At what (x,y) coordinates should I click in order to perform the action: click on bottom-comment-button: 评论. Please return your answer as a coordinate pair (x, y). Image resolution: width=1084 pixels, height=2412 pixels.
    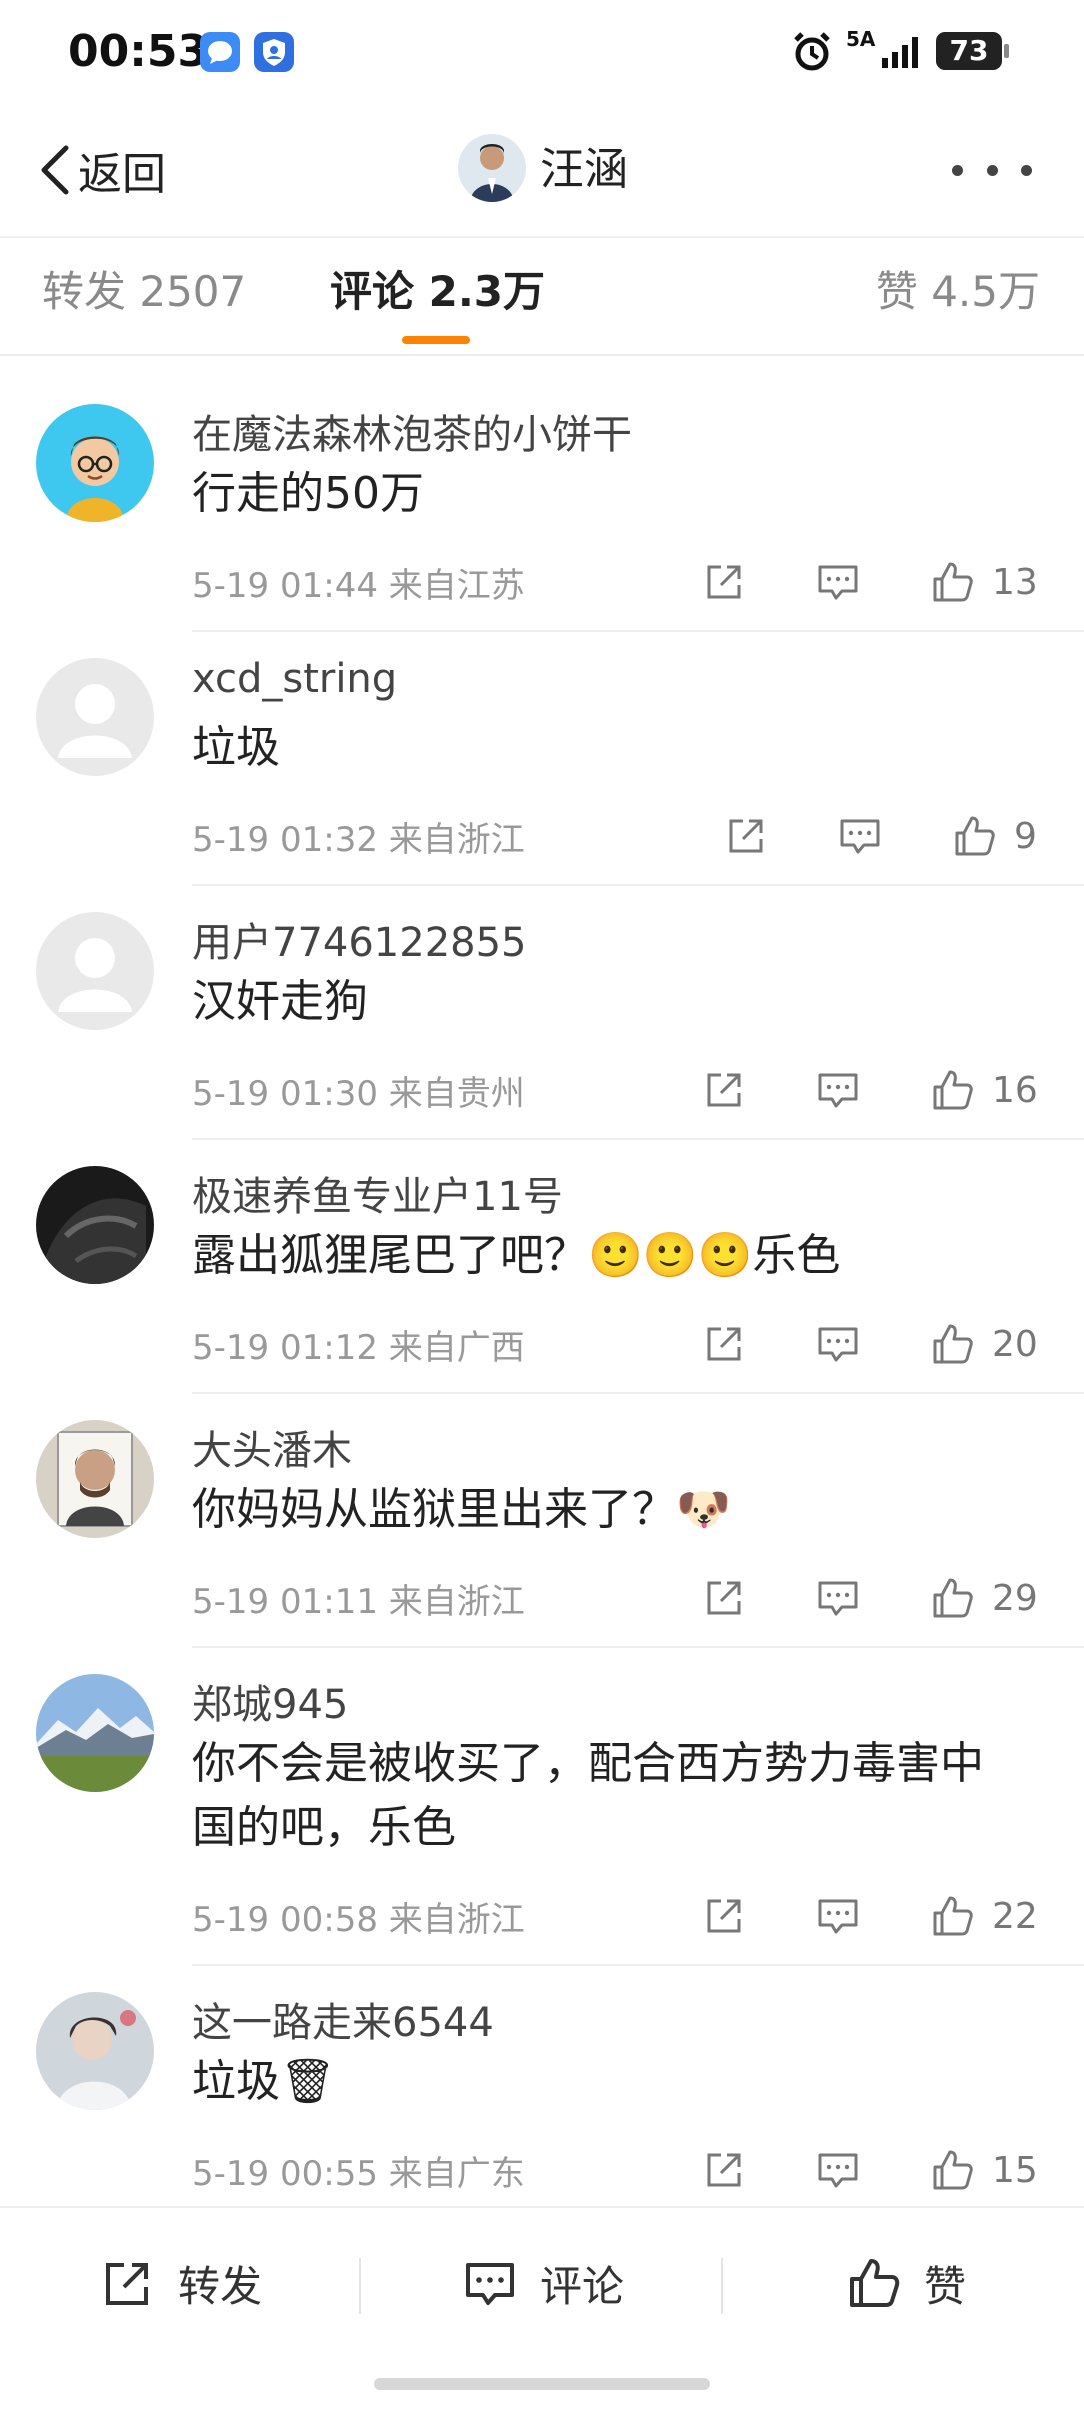
    Looking at the image, I should click on (543, 2283).